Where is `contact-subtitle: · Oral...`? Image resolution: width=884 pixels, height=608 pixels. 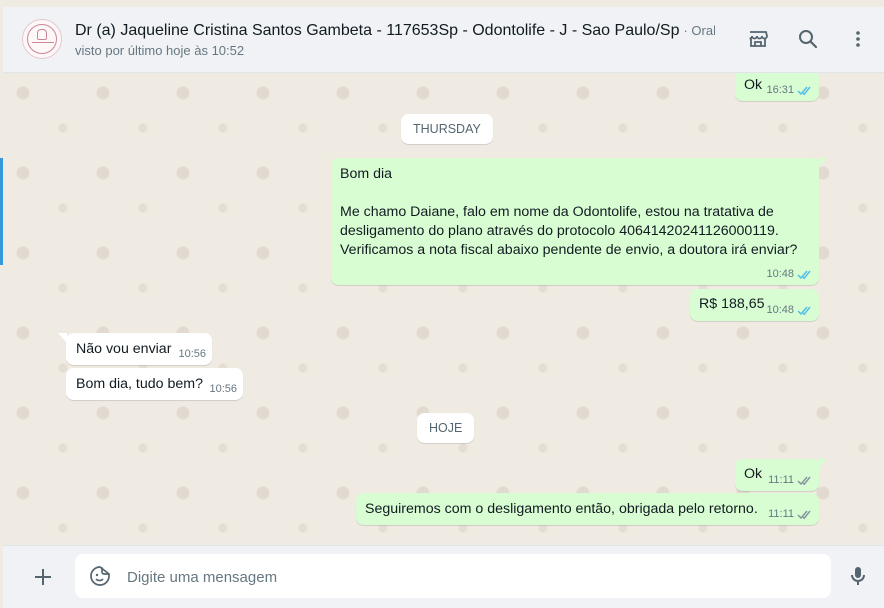 contact-subtitle: · Oral... is located at coordinates (699, 30).